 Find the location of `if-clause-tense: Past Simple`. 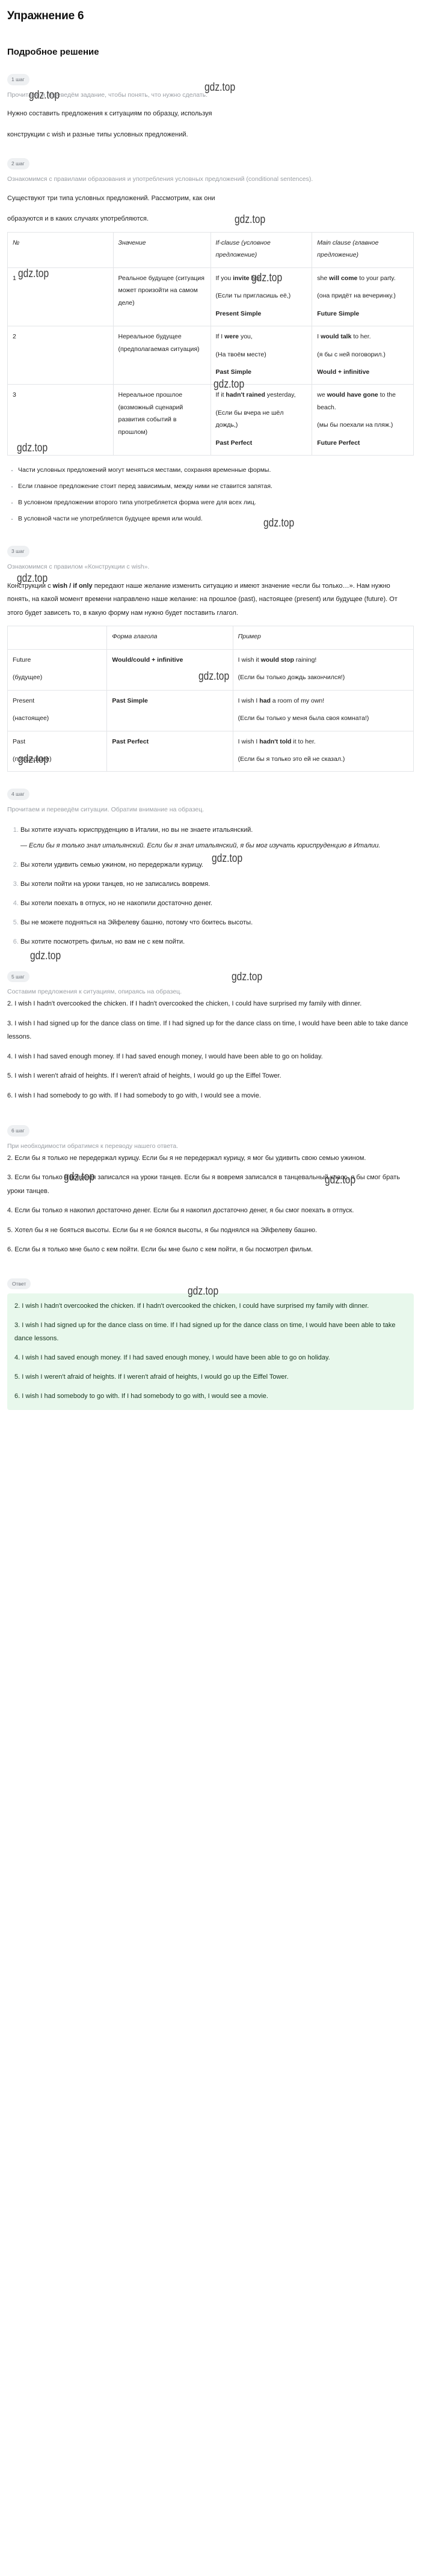

if-clause-tense: Past Simple is located at coordinates (233, 372).